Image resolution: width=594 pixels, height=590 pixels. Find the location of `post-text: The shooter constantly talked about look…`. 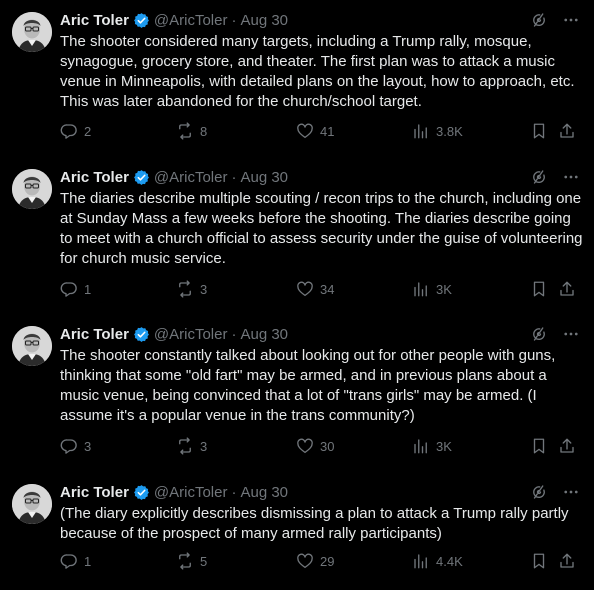

post-text: The shooter constantly talked about look… is located at coordinates (308, 385).